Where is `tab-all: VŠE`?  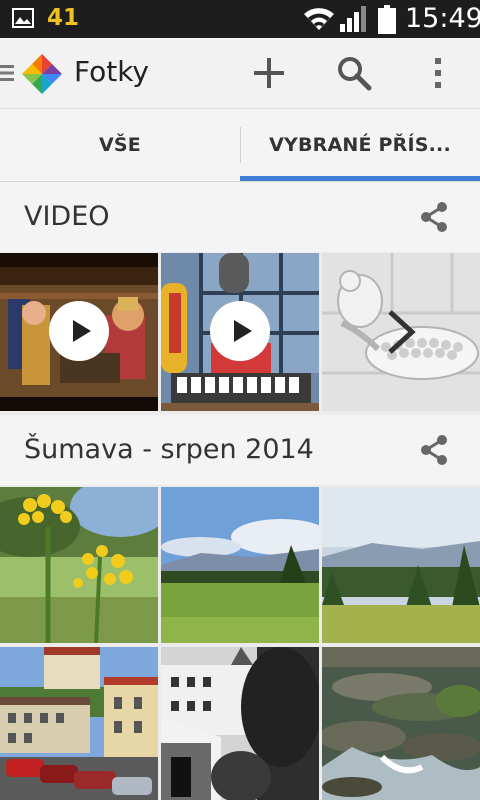 tab-all: VŠE is located at coordinates (120, 145).